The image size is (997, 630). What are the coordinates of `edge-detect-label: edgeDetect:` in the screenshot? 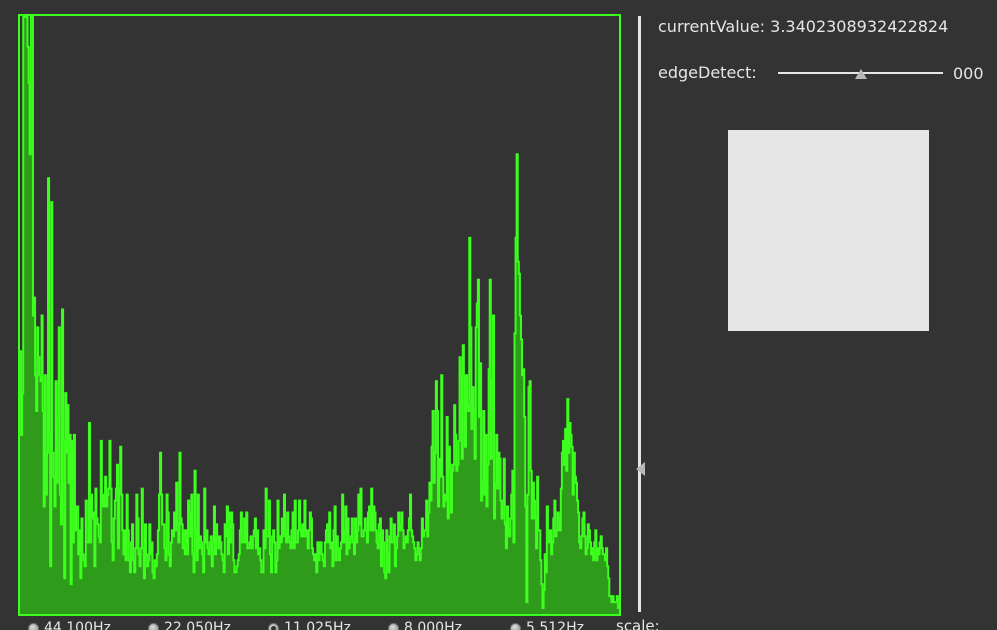 It's located at (707, 72).